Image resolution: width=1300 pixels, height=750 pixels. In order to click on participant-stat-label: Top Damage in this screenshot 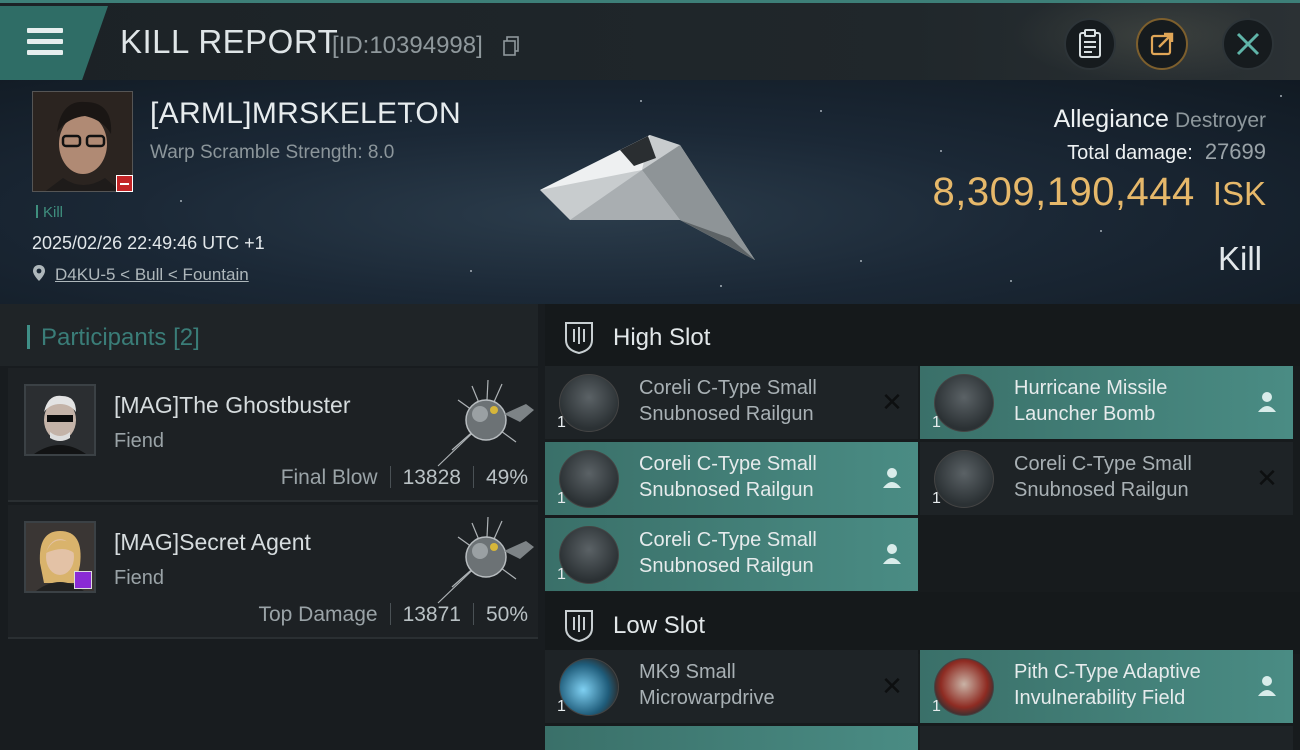, I will do `click(318, 614)`.